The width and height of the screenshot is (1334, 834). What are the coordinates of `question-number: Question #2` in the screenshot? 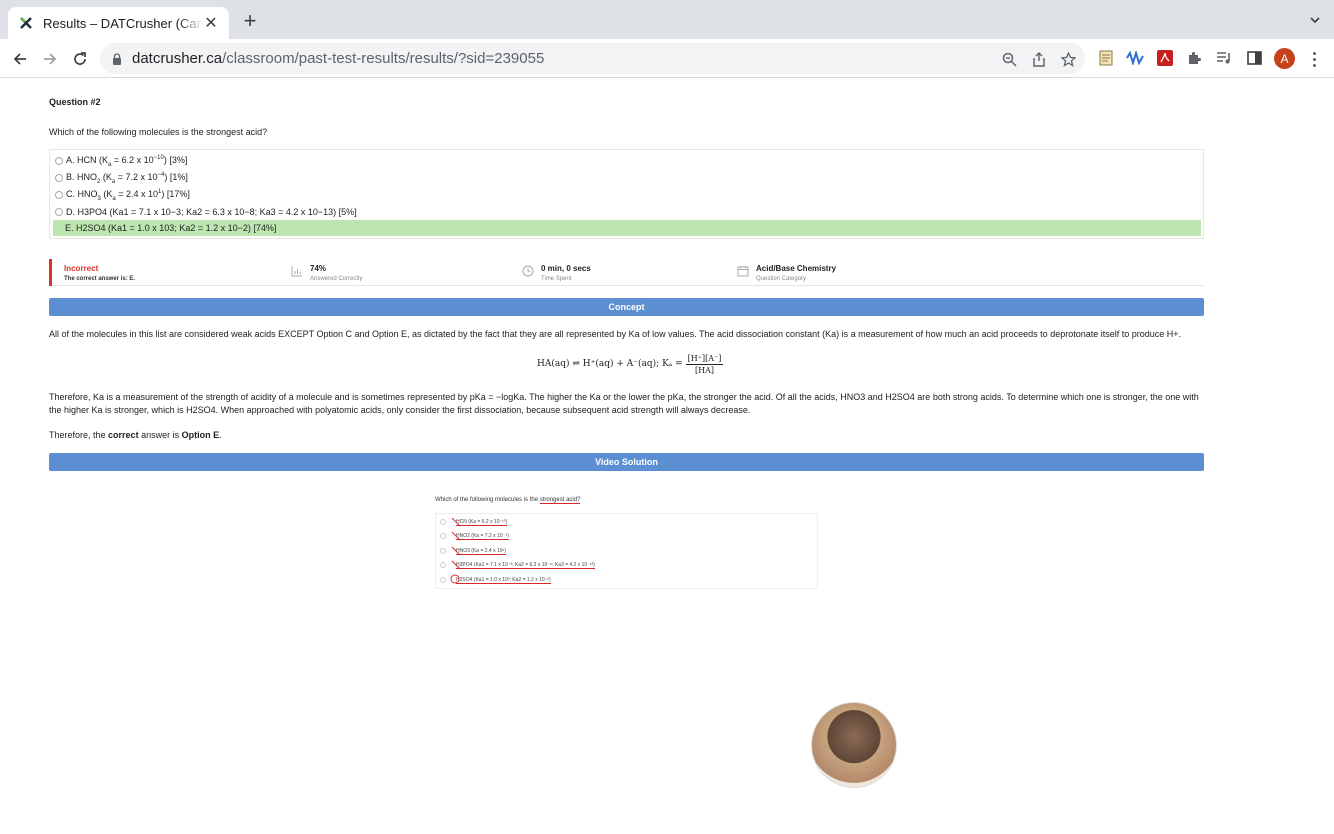 It's located at (75, 102).